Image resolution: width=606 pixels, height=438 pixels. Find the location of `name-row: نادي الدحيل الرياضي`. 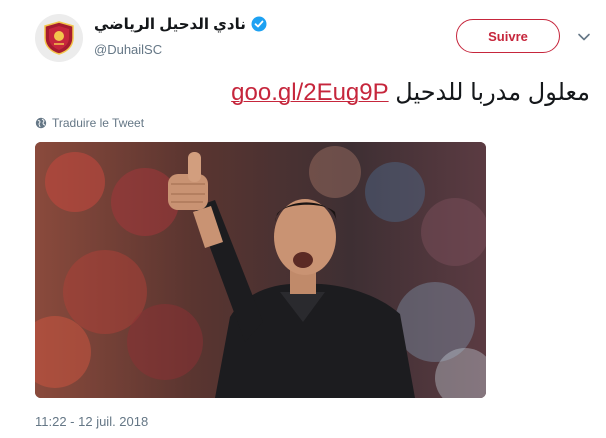

name-row: نادي الدحيل الرياضي is located at coordinates (180, 24).